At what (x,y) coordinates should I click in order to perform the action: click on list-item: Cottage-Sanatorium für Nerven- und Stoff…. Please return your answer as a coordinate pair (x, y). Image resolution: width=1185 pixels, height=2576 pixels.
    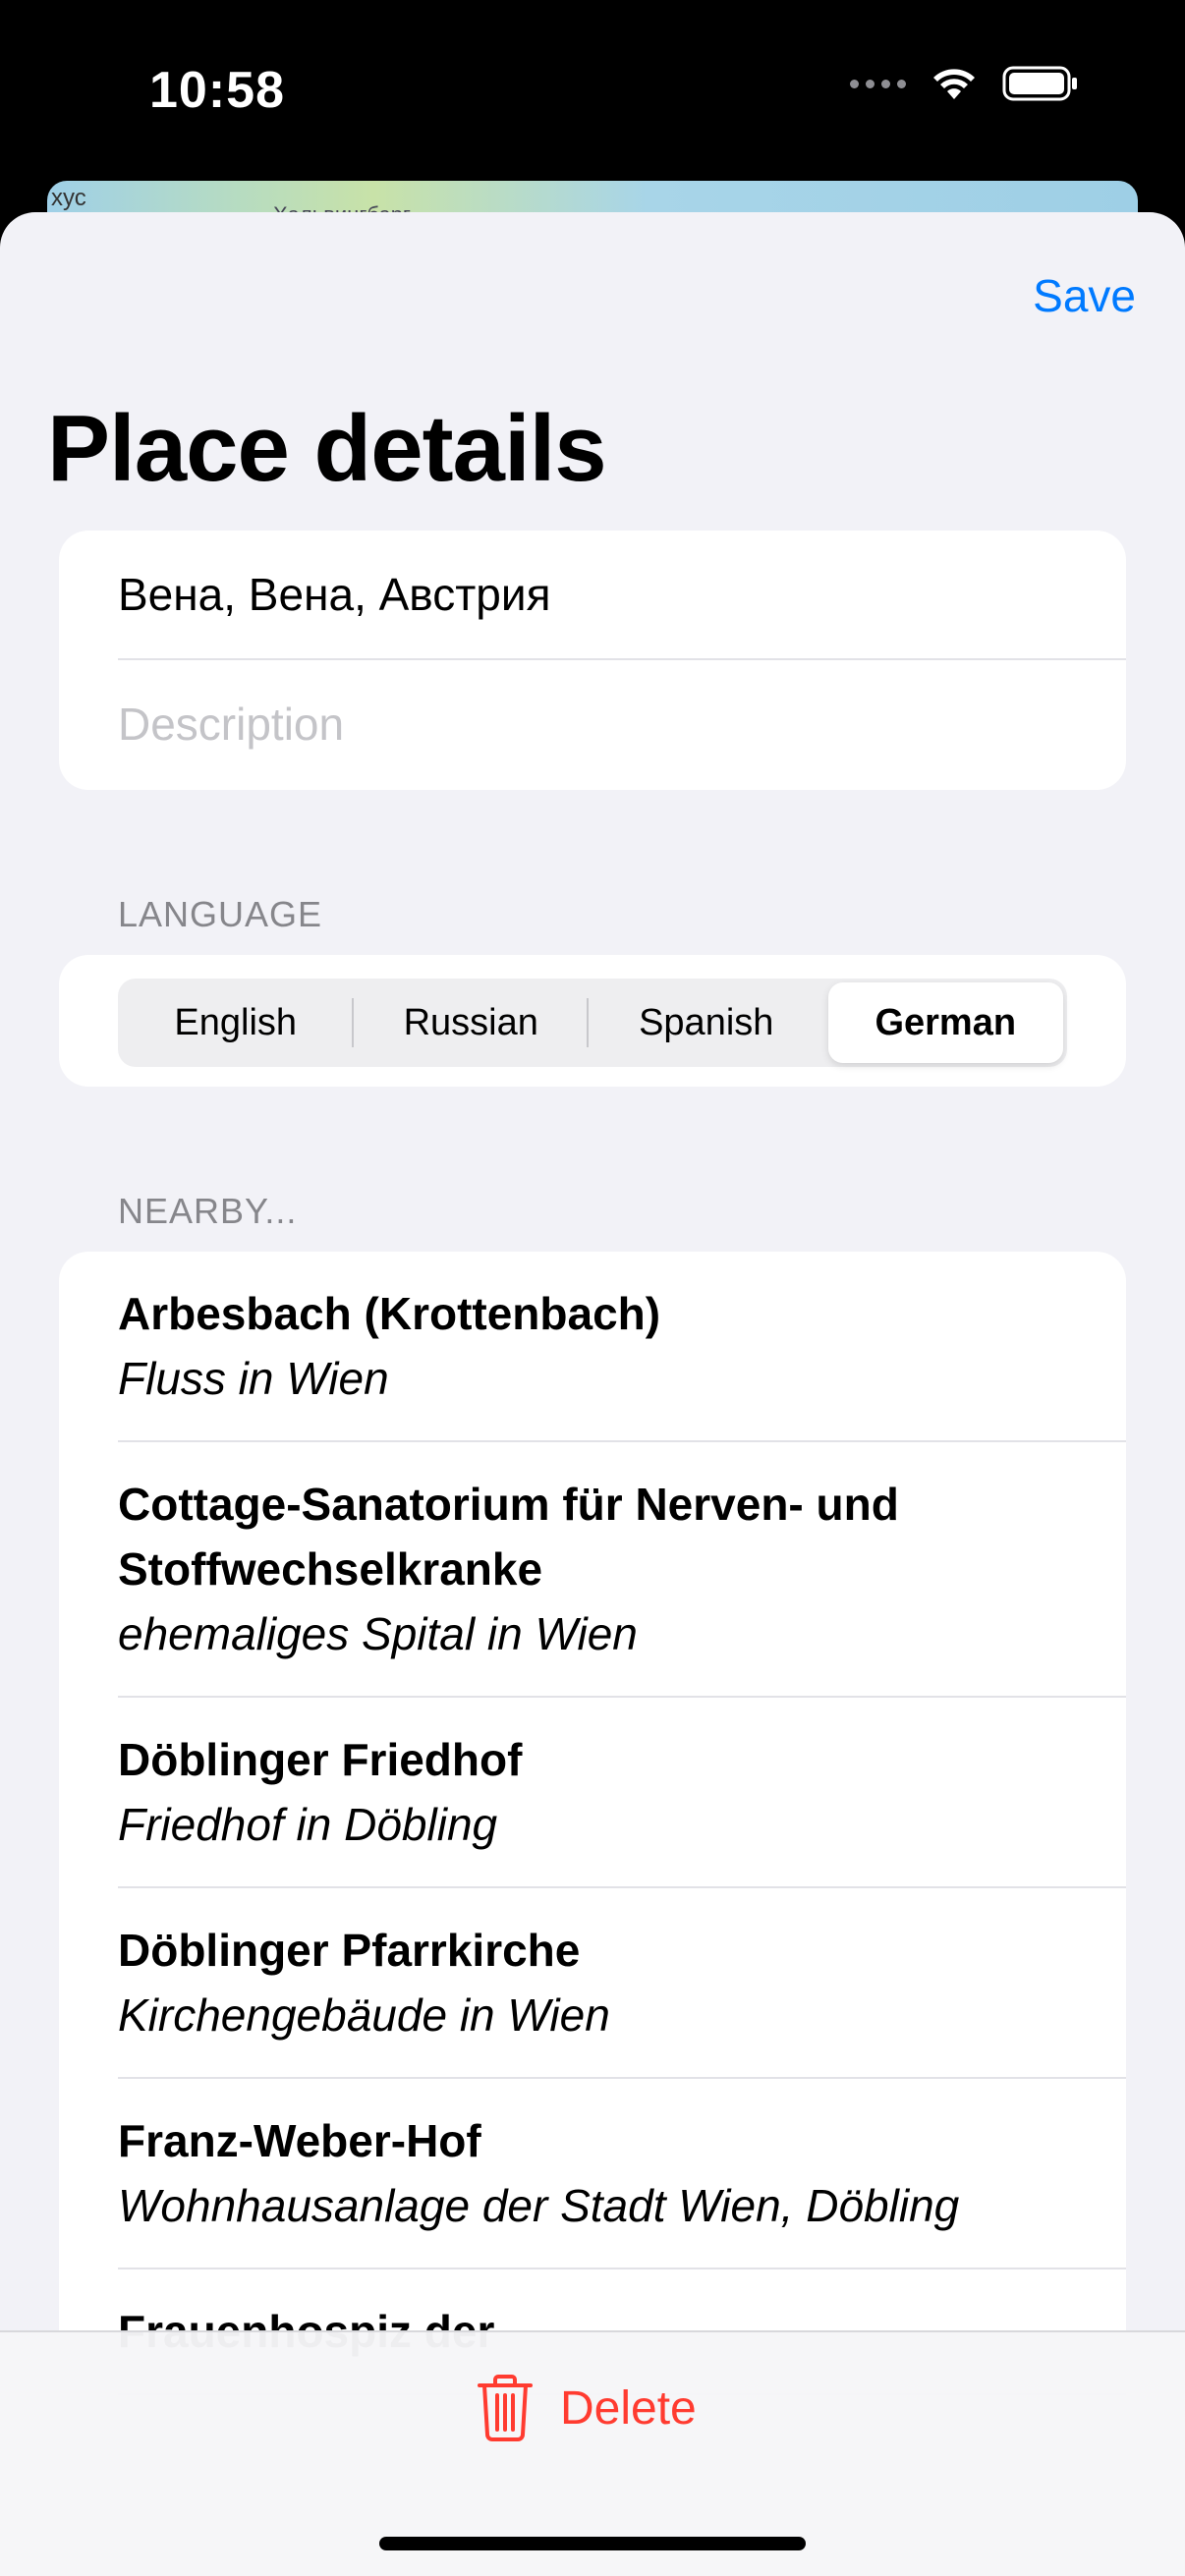
    Looking at the image, I should click on (622, 1570).